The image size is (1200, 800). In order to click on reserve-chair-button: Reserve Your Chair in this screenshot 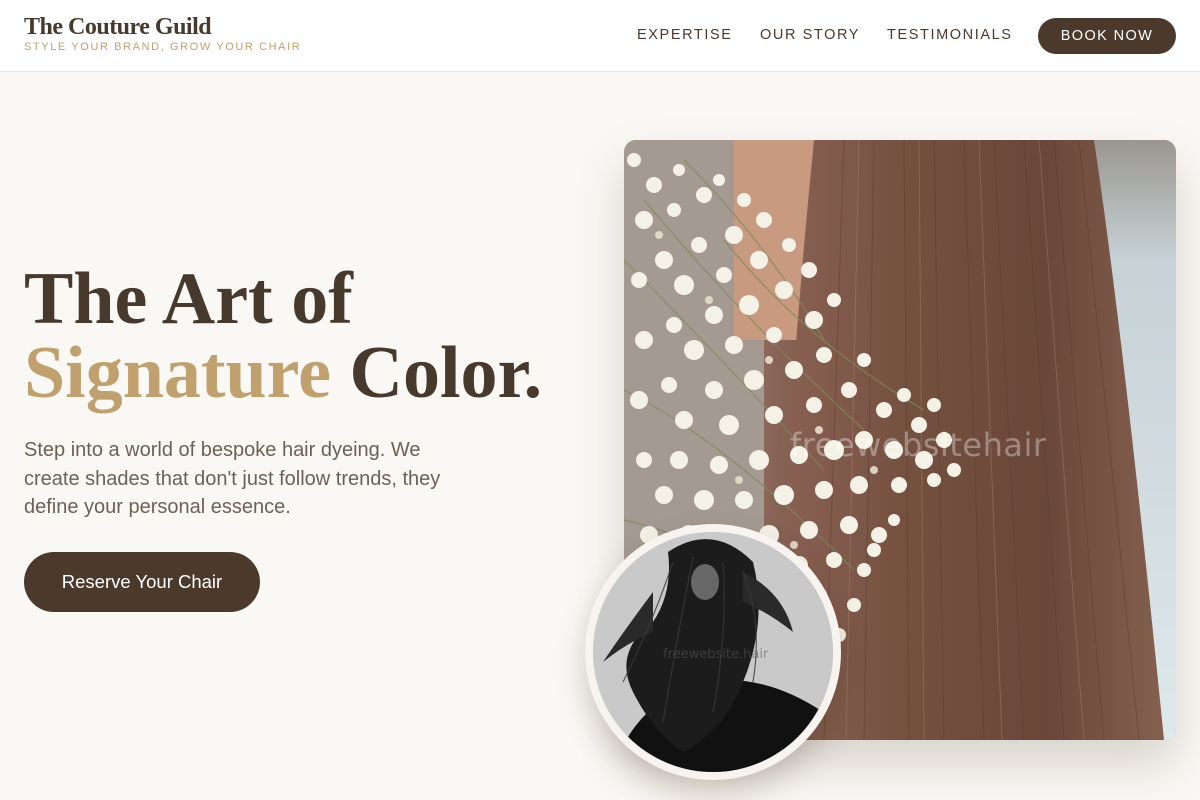, I will do `click(142, 582)`.